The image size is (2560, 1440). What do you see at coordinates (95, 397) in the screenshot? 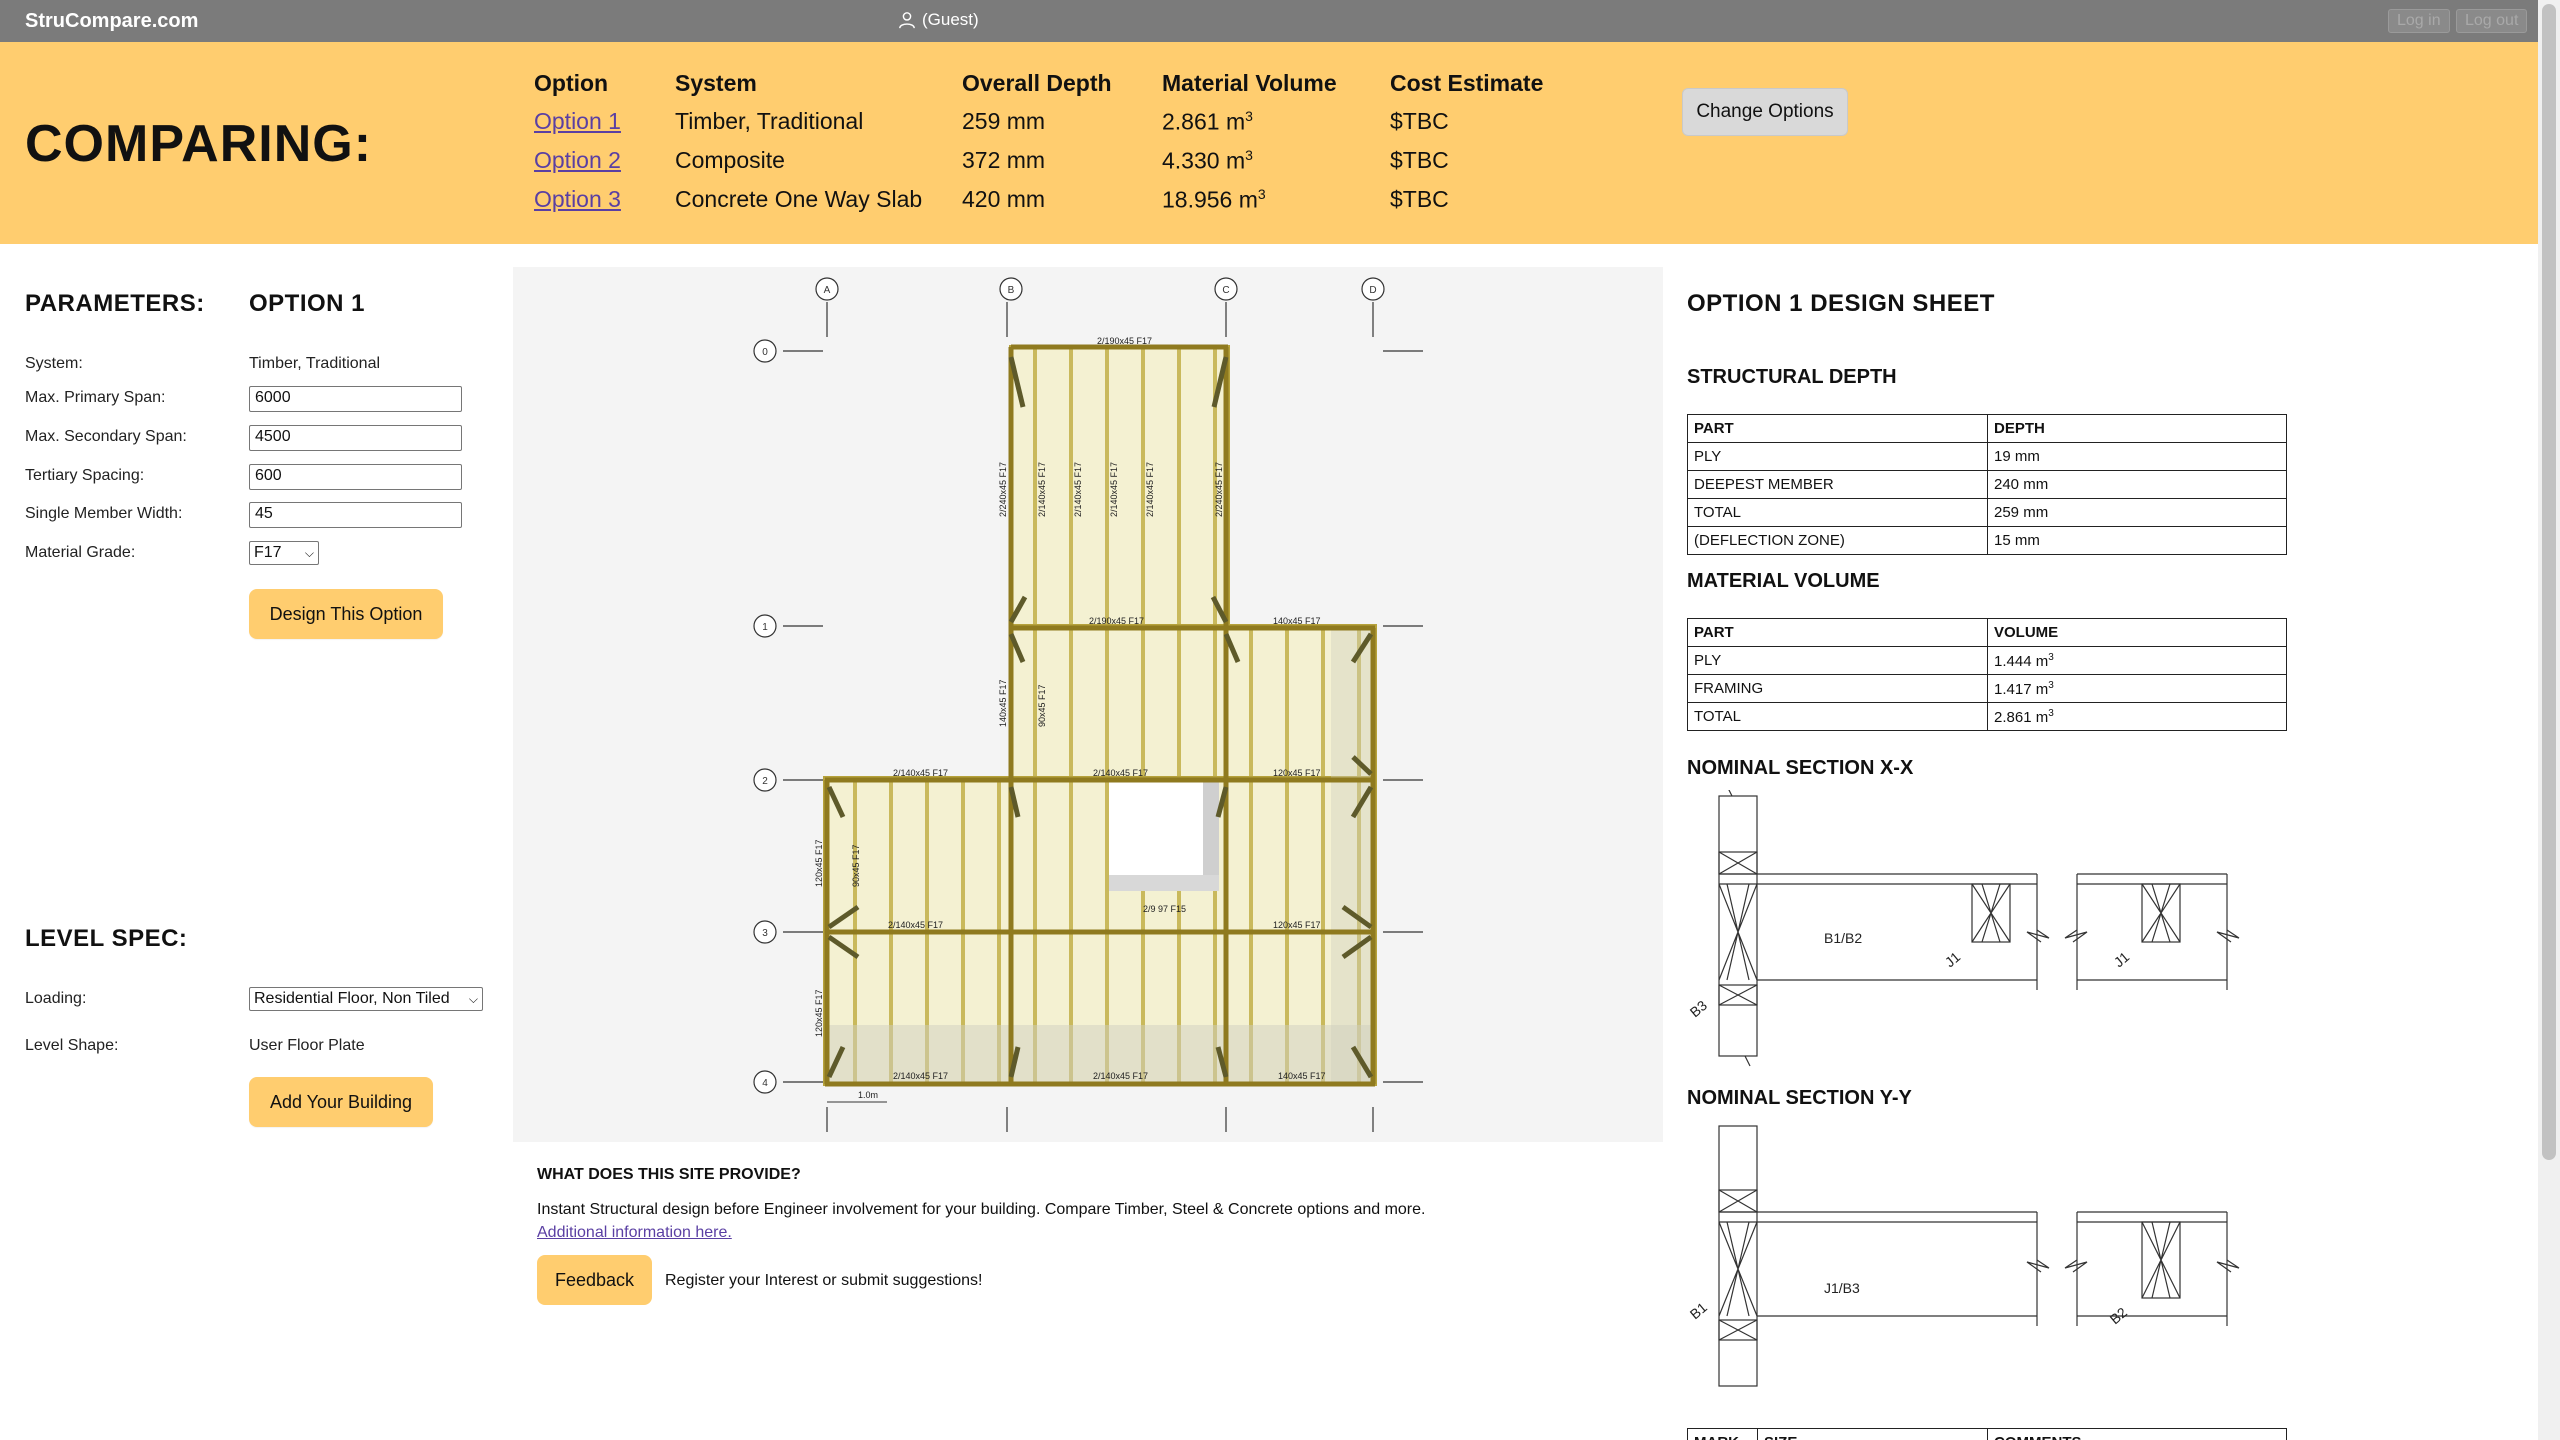
I see `primary-span-label: Max. Primary Span:` at bounding box center [95, 397].